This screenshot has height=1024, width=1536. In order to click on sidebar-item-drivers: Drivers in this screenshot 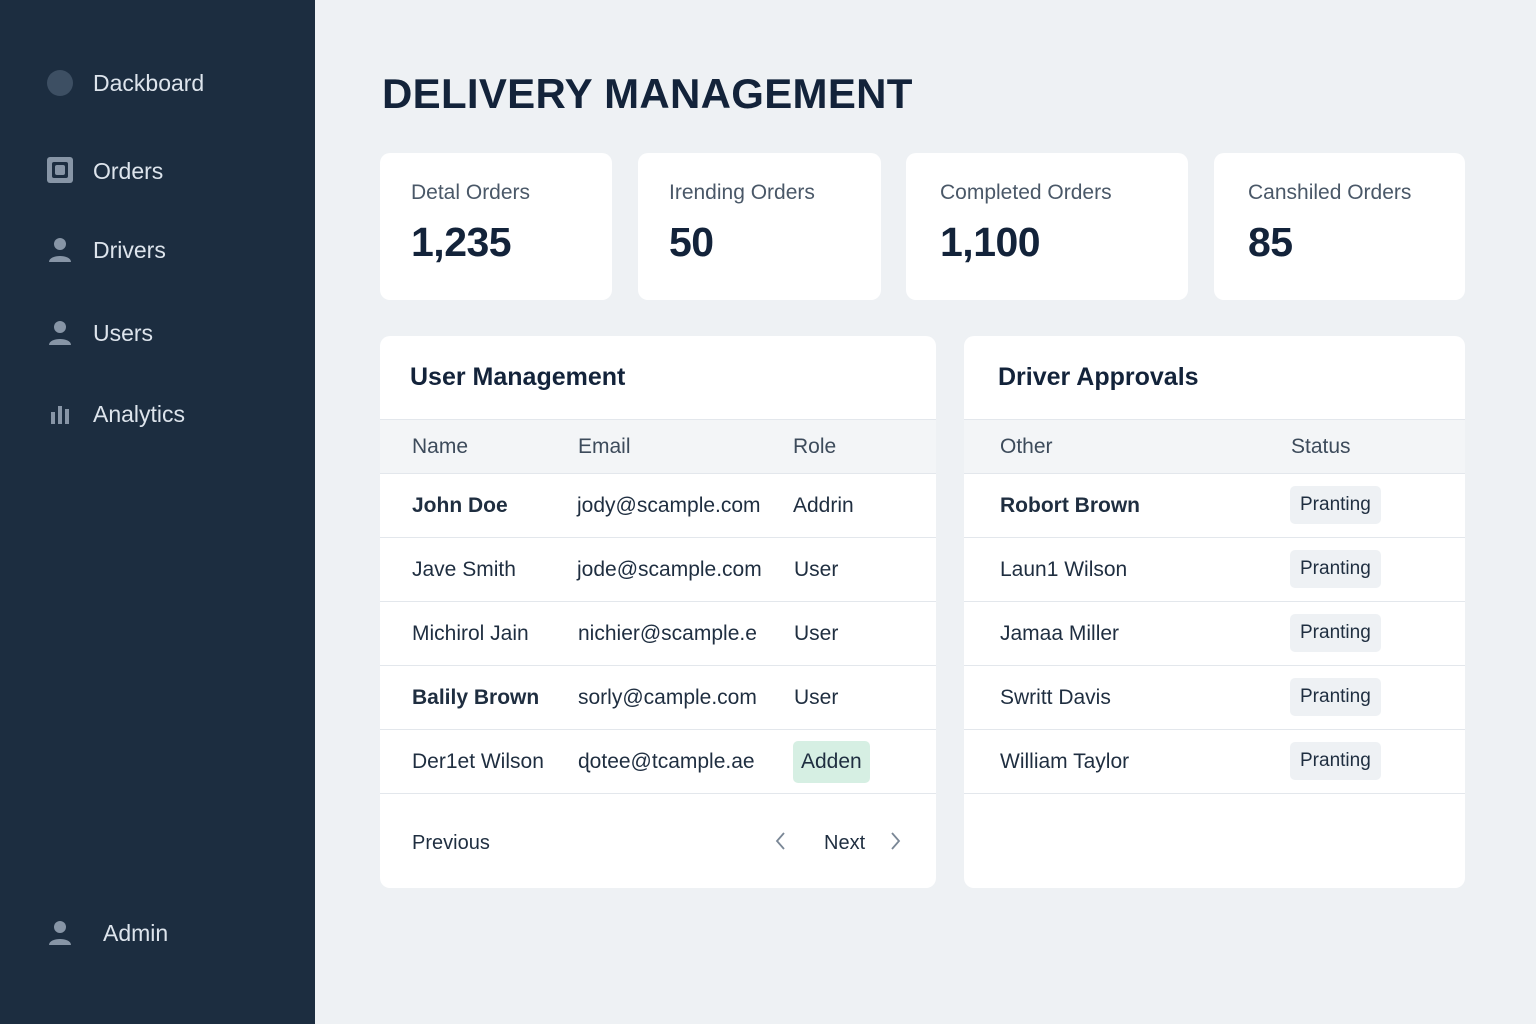, I will do `click(105, 250)`.